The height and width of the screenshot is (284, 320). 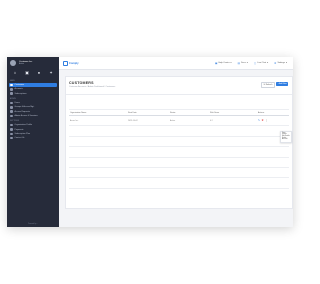 I want to click on add-customer-label: + Add New, so click(x=282, y=84).